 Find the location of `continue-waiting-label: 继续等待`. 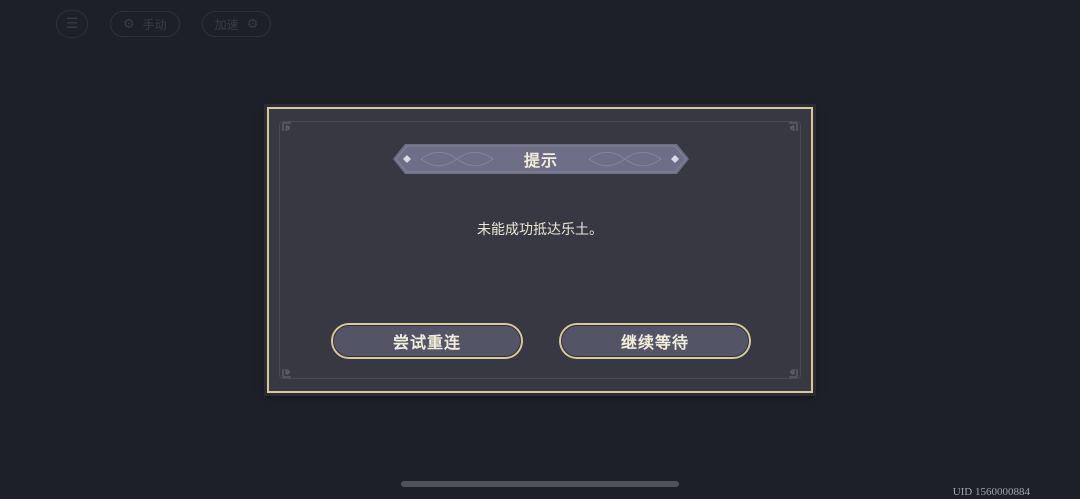

continue-waiting-label: 继续等待 is located at coordinates (655, 341).